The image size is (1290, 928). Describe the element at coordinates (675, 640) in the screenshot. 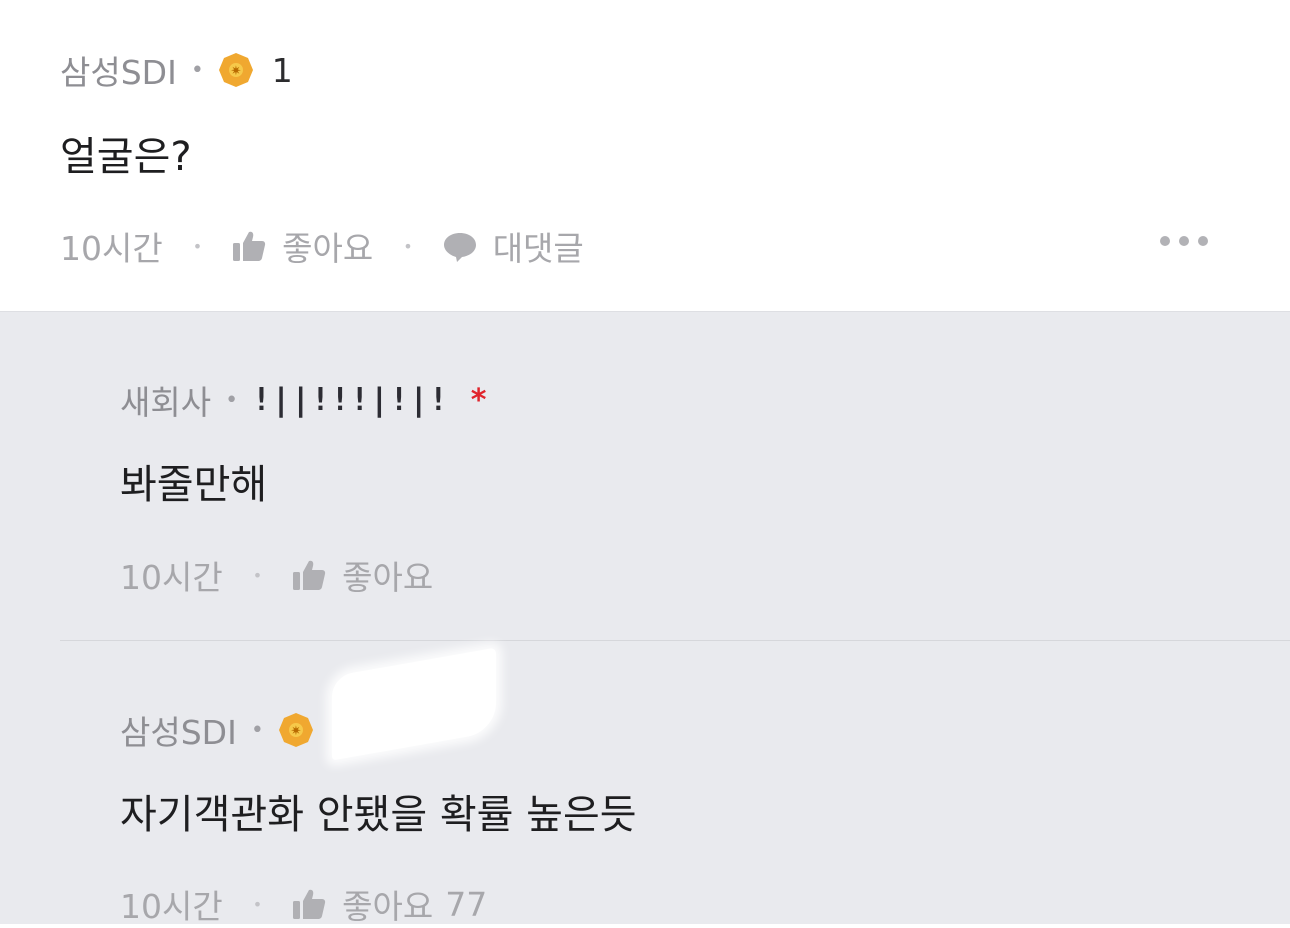

I see `reply-divider` at that location.